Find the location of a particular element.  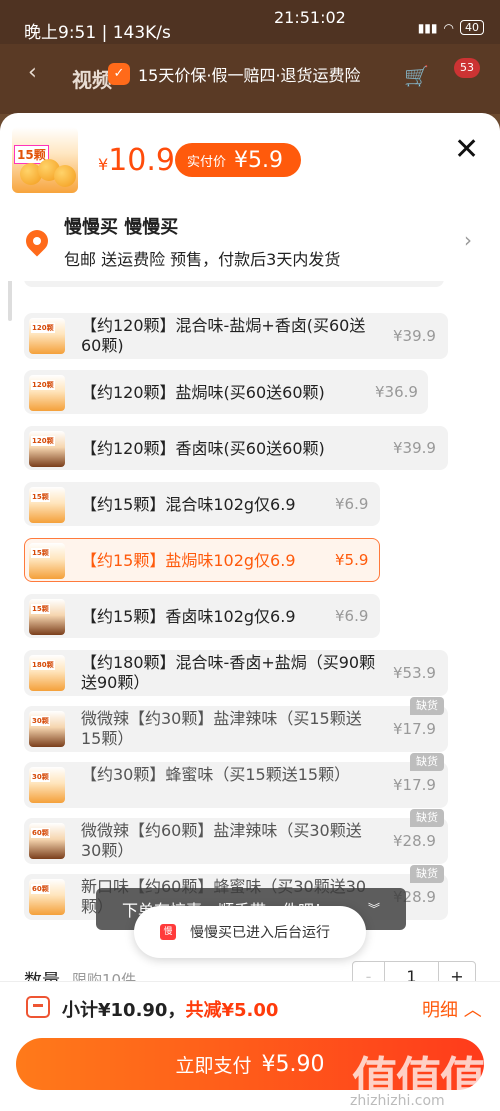

sku-option: 15颗 【约15颗】混合味102g仅6.9 ¥6.9 is located at coordinates (202, 504).